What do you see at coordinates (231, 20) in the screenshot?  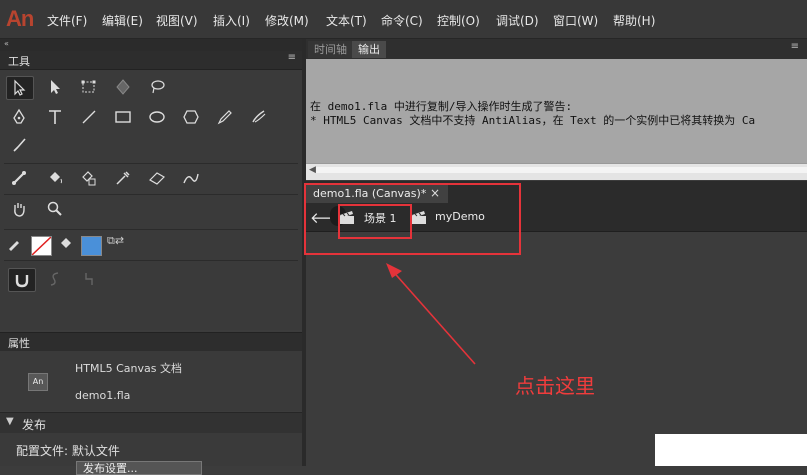 I see `menu-insert: 插入(I)` at bounding box center [231, 20].